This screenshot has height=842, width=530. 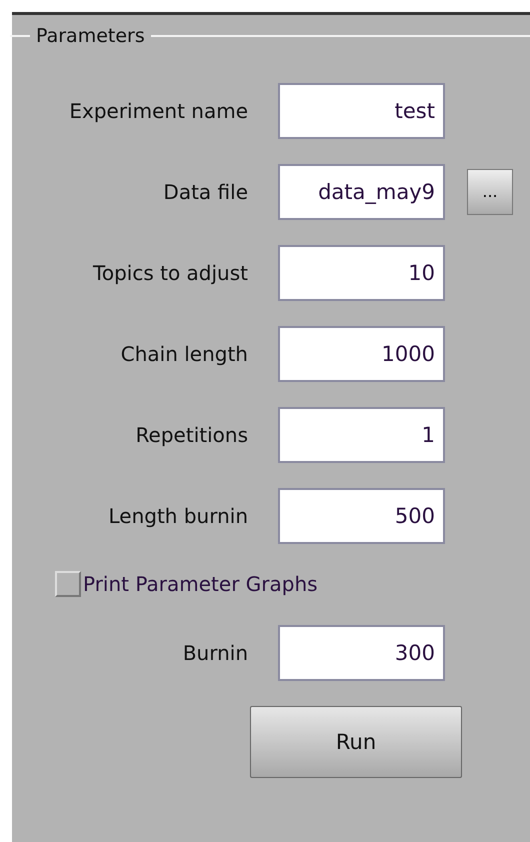 What do you see at coordinates (361, 354) in the screenshot?
I see `input-field: 1000` at bounding box center [361, 354].